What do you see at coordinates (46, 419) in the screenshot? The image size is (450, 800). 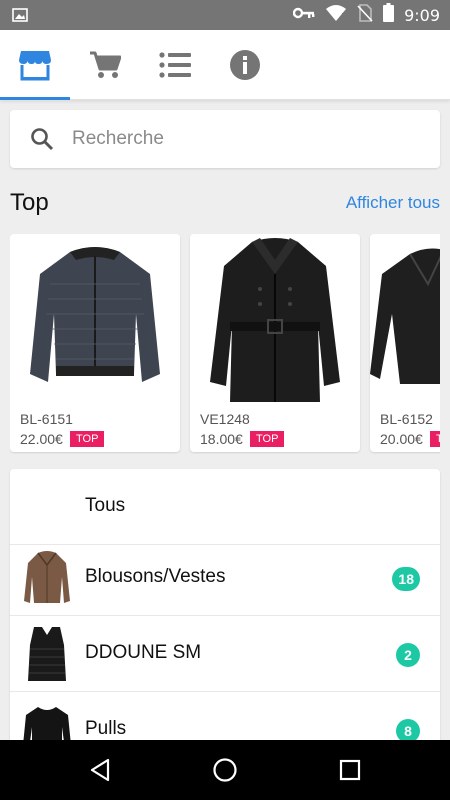 I see `product-code: BL-6151` at bounding box center [46, 419].